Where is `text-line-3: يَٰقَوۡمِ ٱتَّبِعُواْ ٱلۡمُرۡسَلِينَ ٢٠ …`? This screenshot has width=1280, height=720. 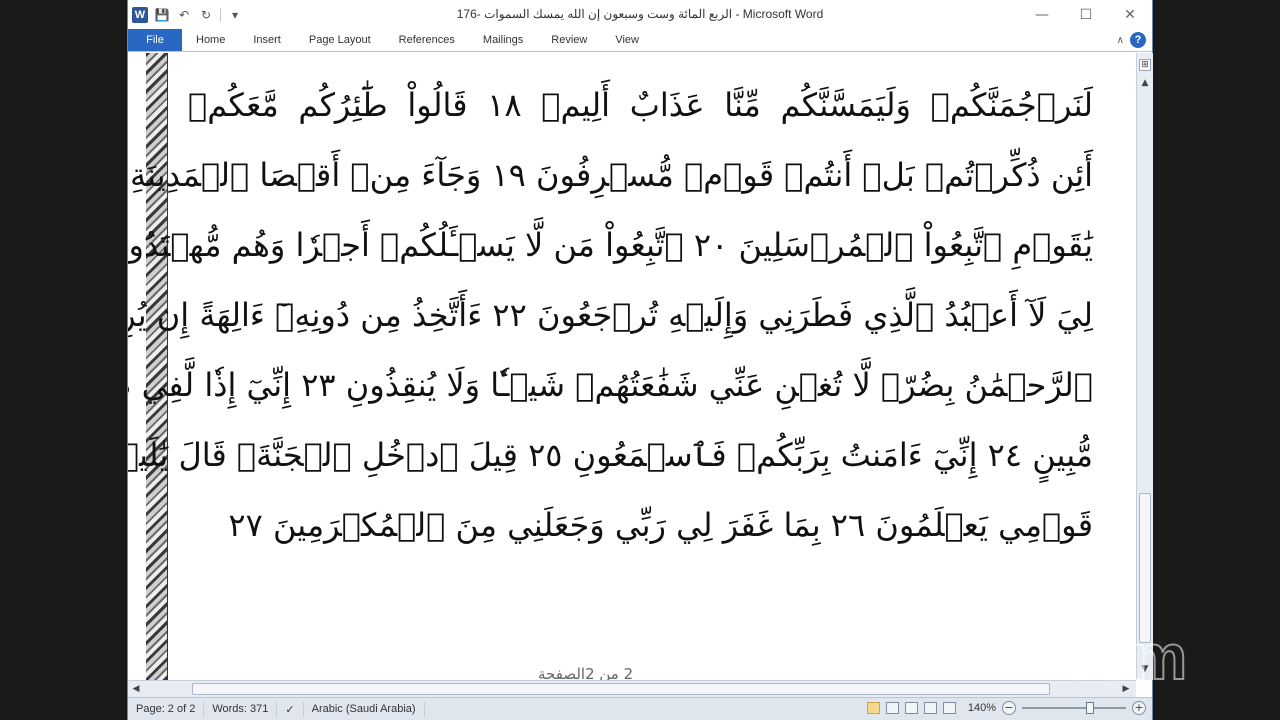
text-line-3: يَٰقَوۡمِ ٱتَّبِعُواْ ٱلۡمُرۡسَلِينَ ٢٠ … is located at coordinates (610, 248).